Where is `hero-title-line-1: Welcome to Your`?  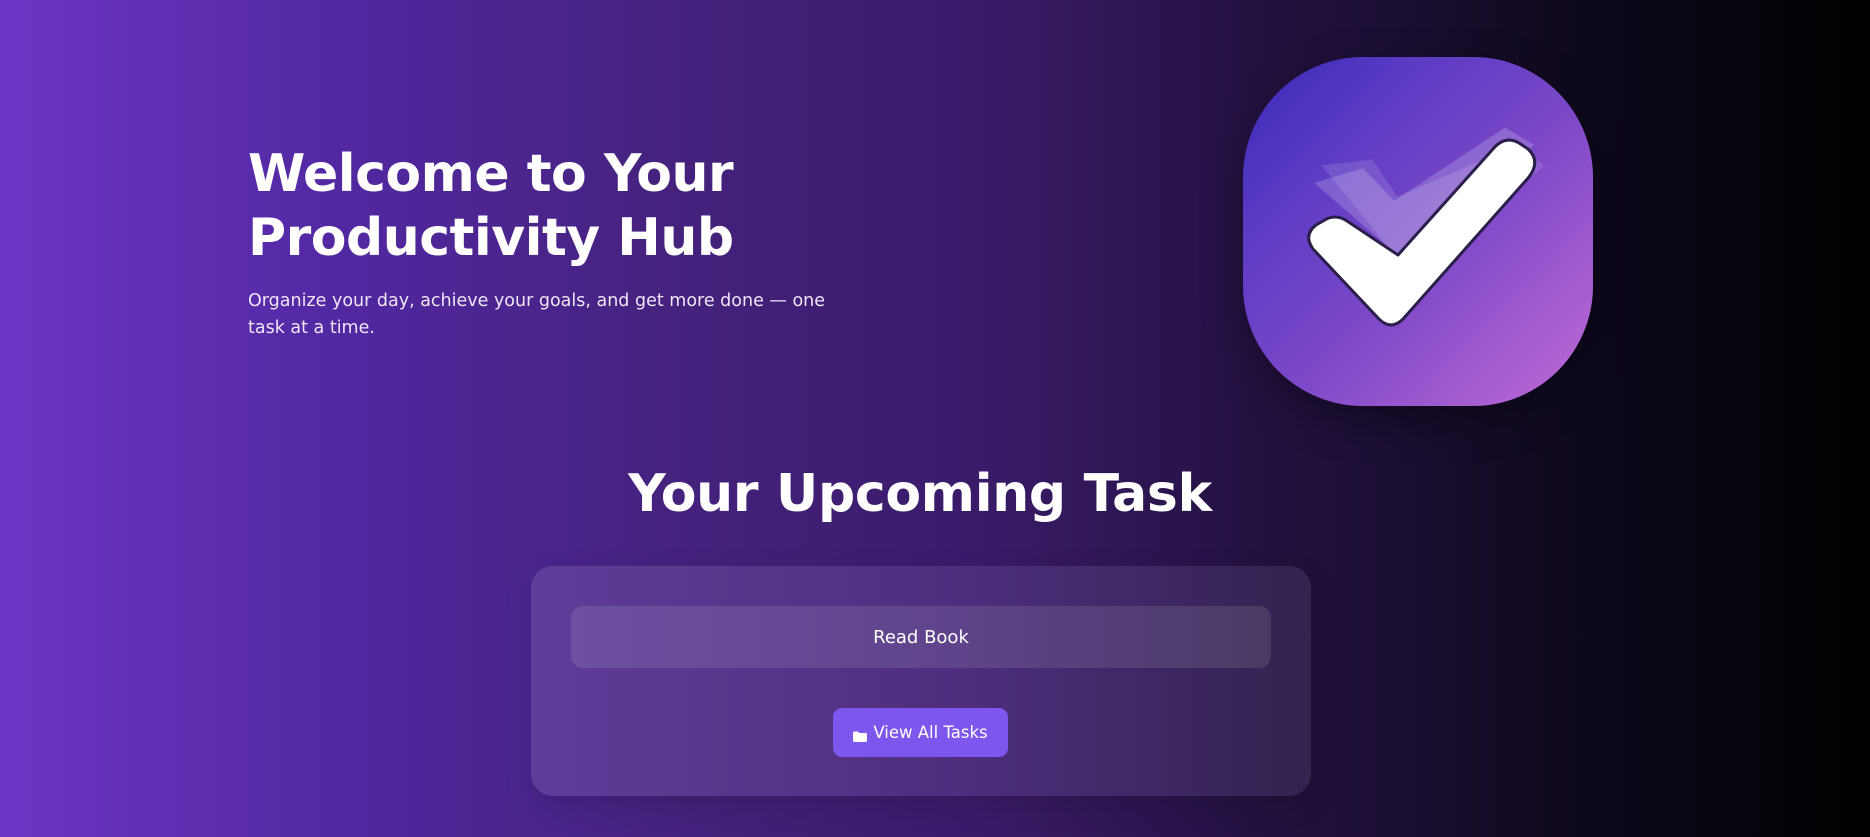
hero-title-line-1: Welcome to Your is located at coordinates (491, 174).